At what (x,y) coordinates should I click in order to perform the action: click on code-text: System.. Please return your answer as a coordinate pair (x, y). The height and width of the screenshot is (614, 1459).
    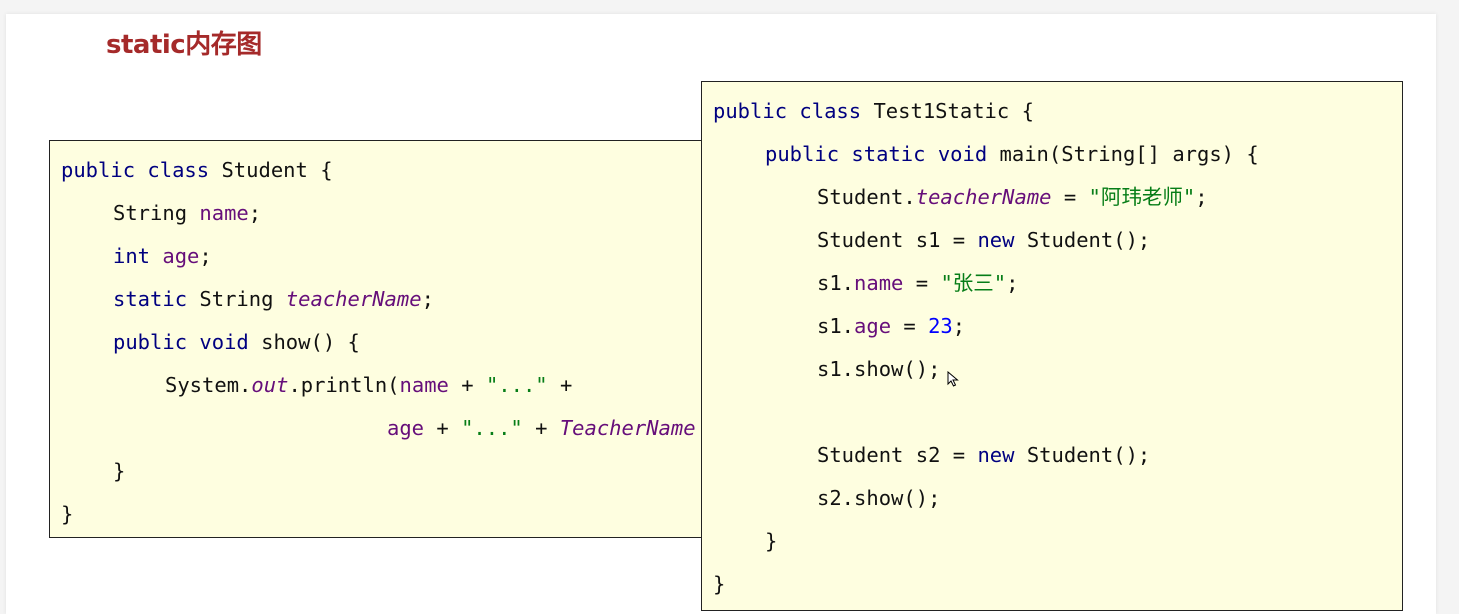
    Looking at the image, I should click on (208, 385).